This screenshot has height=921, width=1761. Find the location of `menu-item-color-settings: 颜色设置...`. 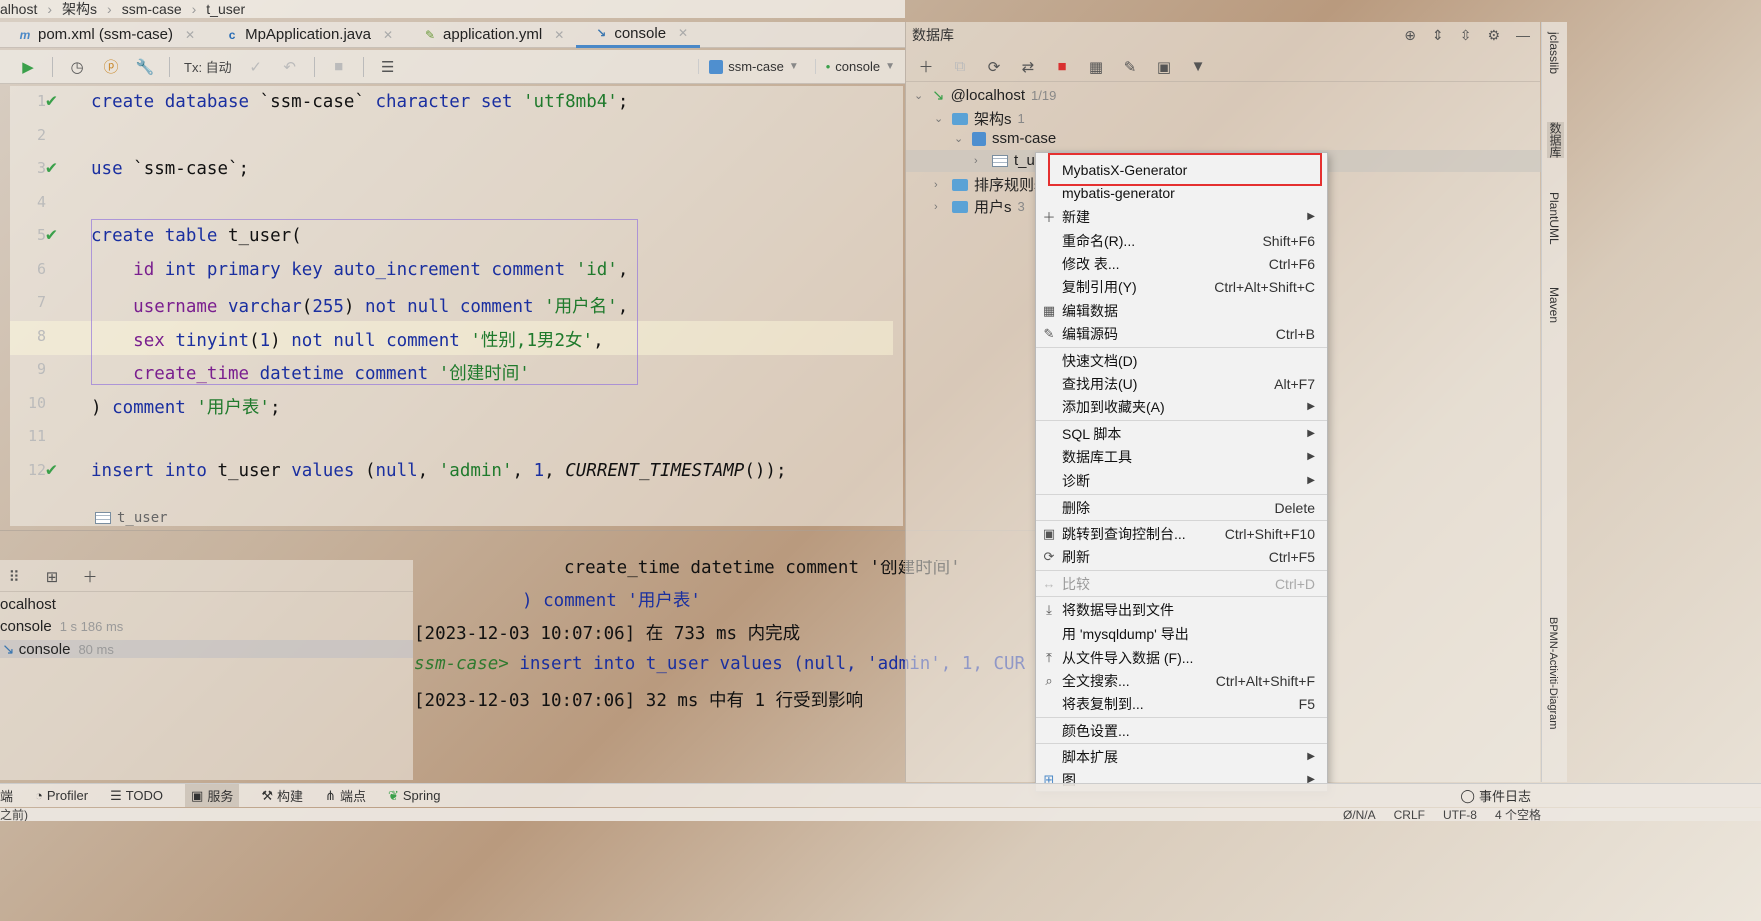

menu-item-color-settings: 颜色设置... is located at coordinates (1181, 730).